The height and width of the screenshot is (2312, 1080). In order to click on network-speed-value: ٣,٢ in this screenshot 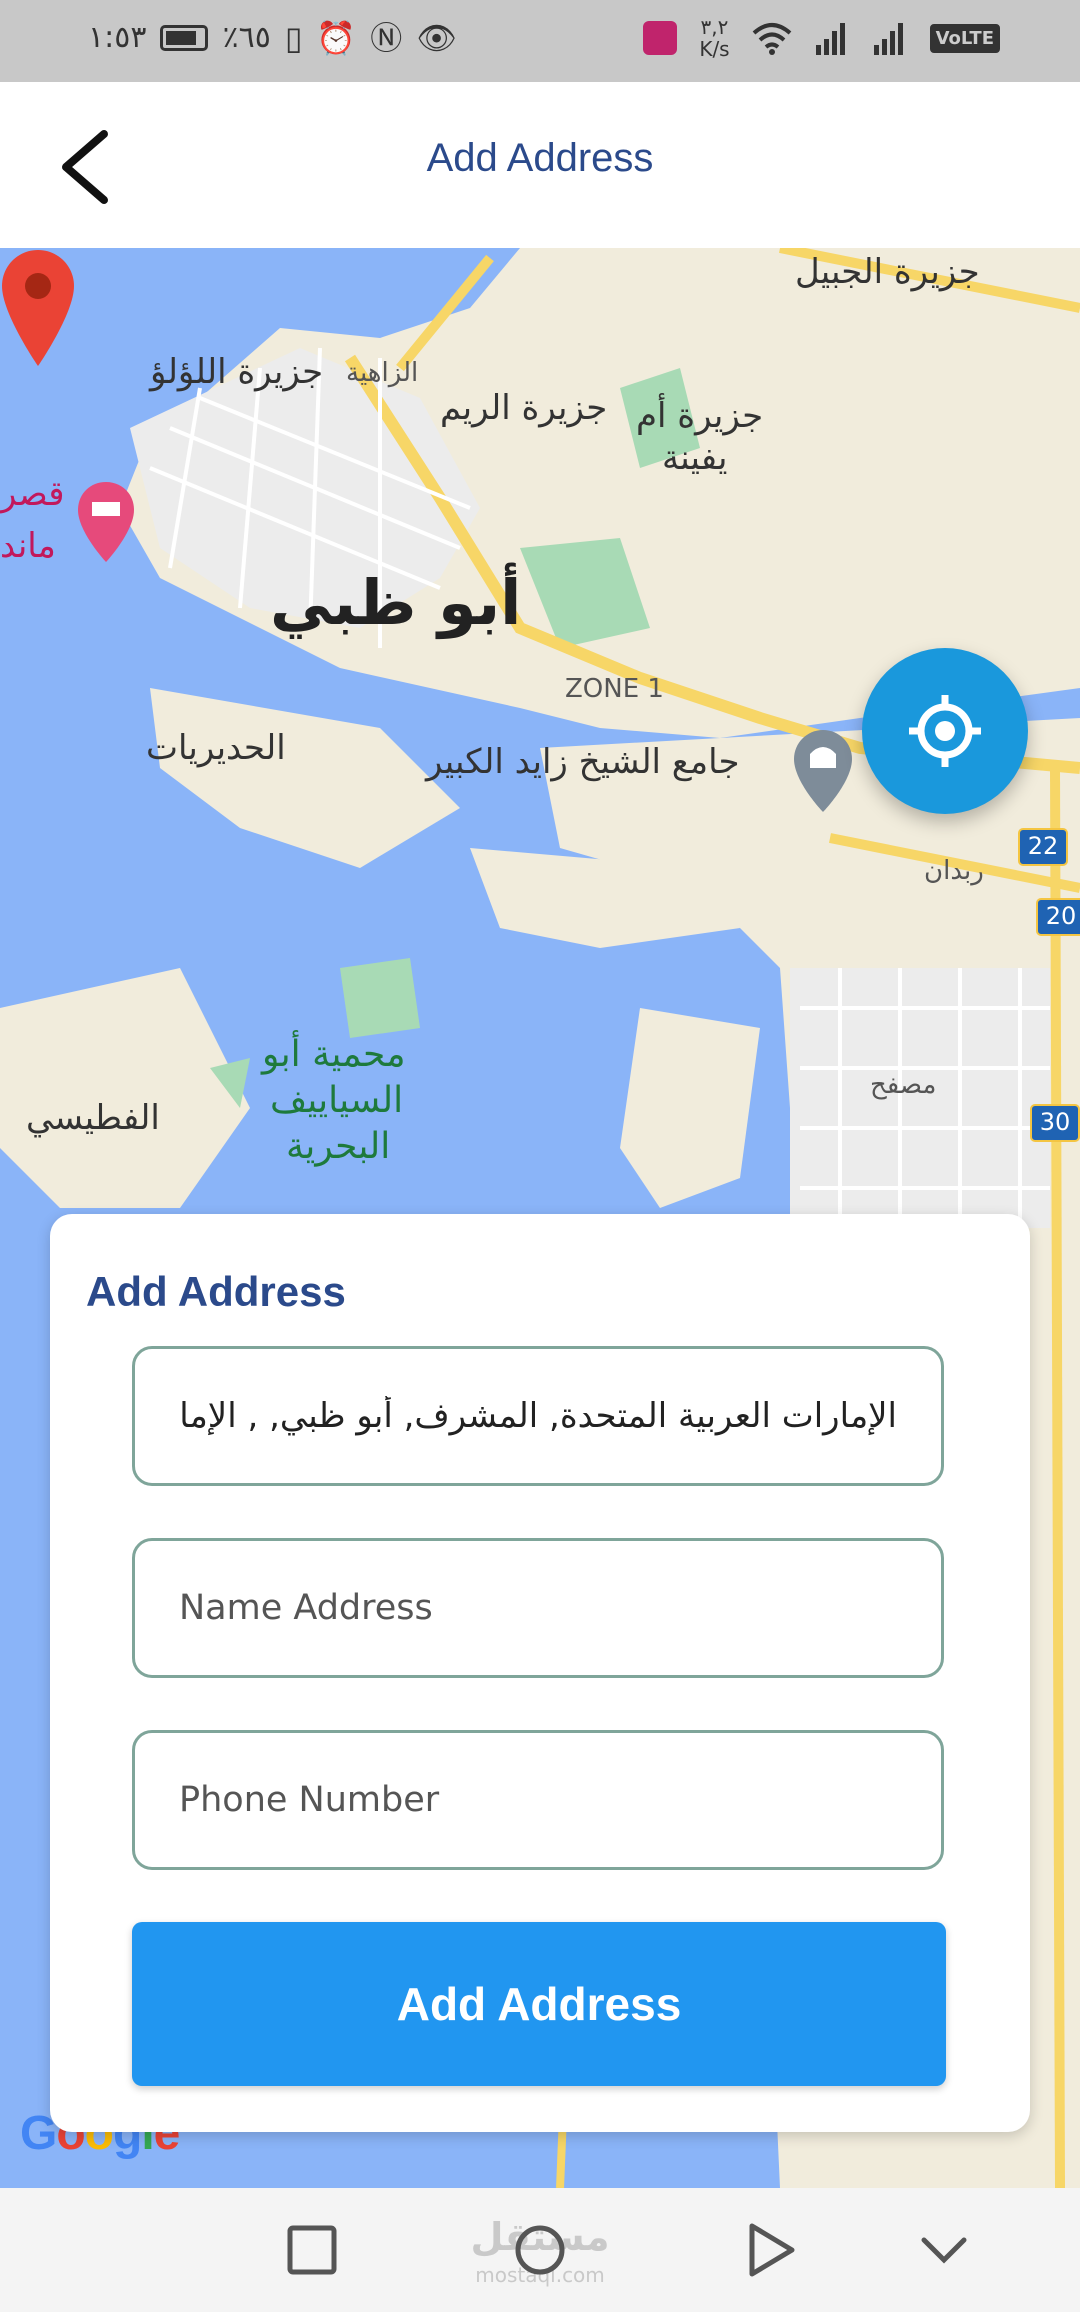, I will do `click(714, 27)`.